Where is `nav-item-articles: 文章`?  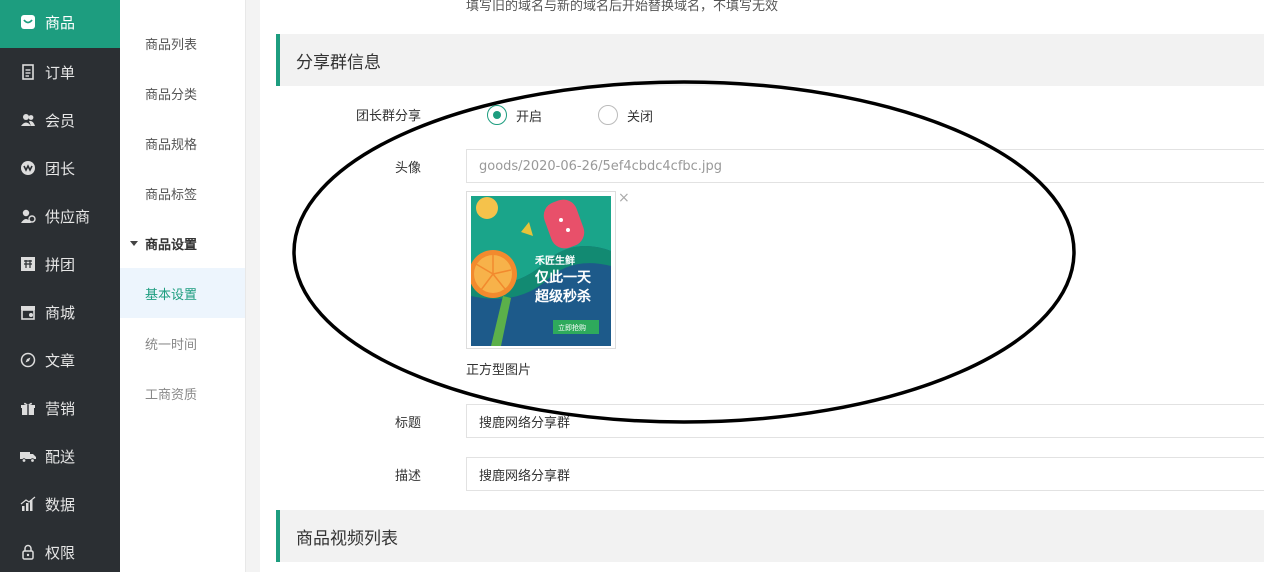
nav-item-articles: 文章 is located at coordinates (60, 360).